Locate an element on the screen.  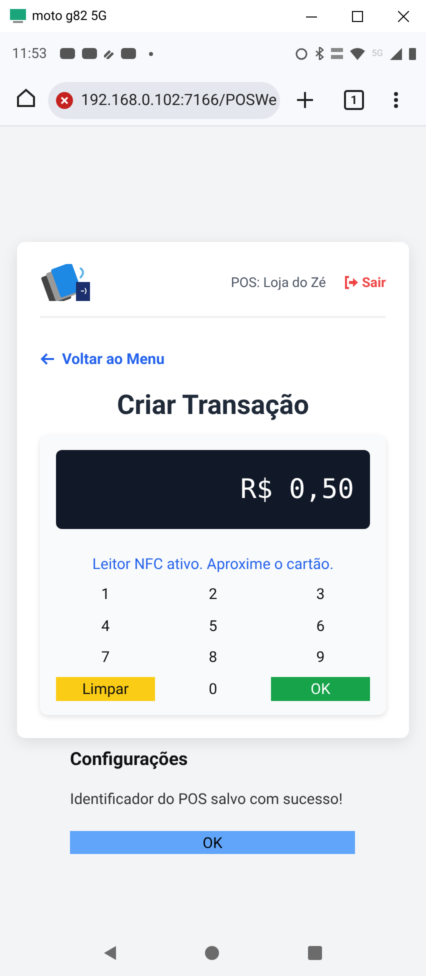
home-icon is located at coordinates (26, 98).